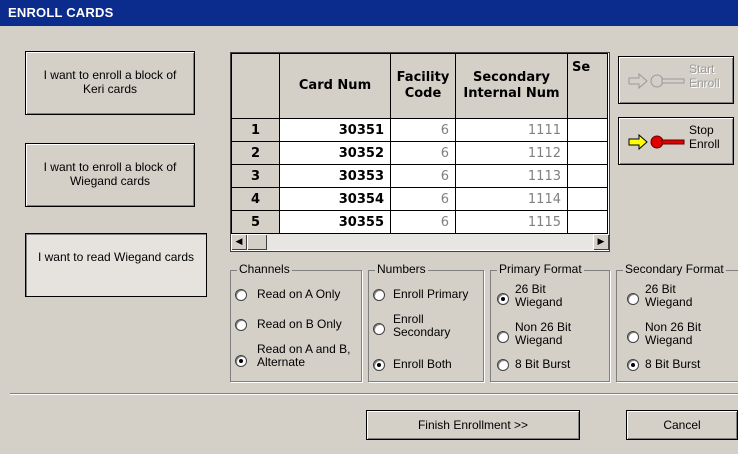 The height and width of the screenshot is (454, 738). I want to click on radio-read-a-b-alternate, so click(241, 361).